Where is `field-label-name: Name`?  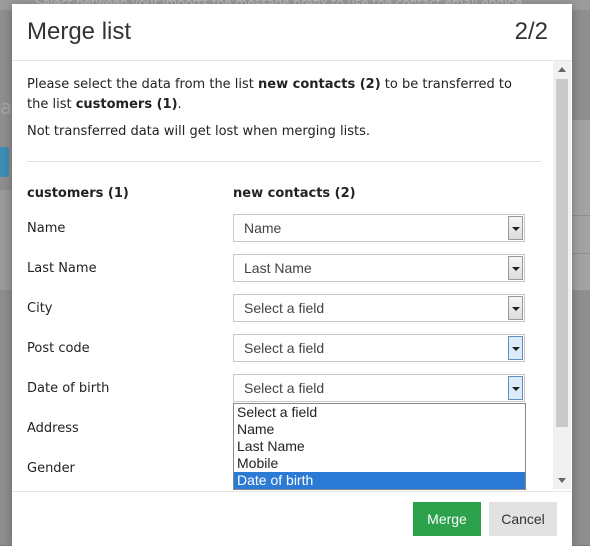
field-label-name: Name is located at coordinates (46, 228).